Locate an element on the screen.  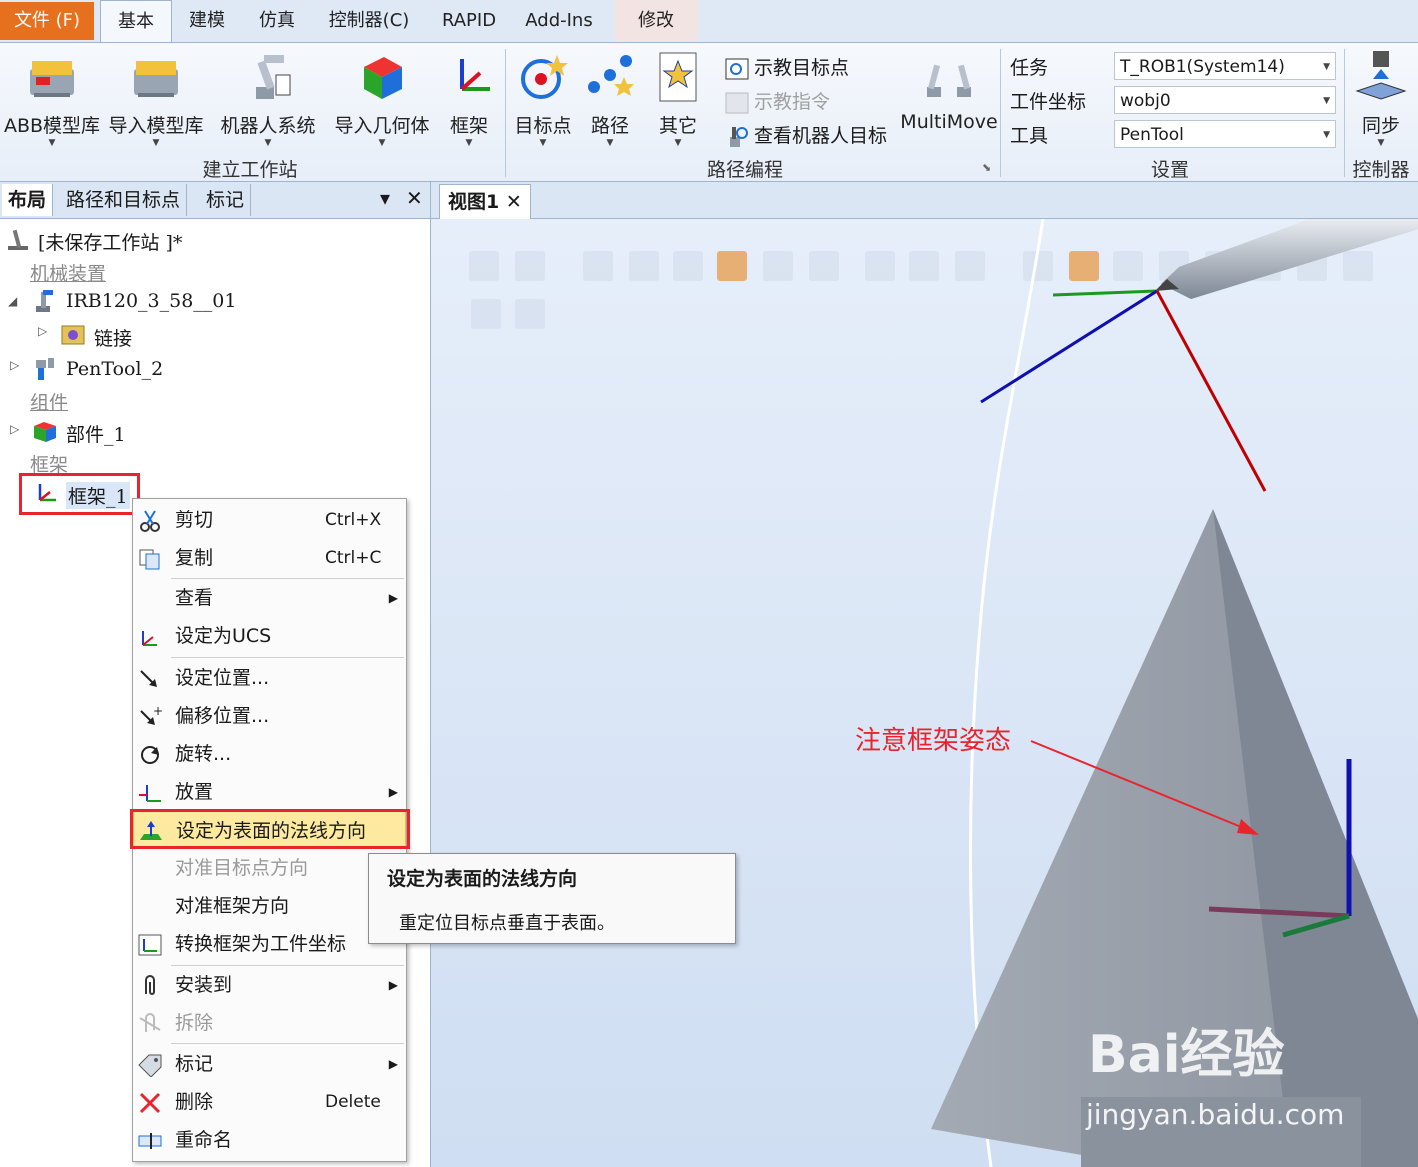
robot-system-button: 机器人系统 ▼ is located at coordinates (268, 102).